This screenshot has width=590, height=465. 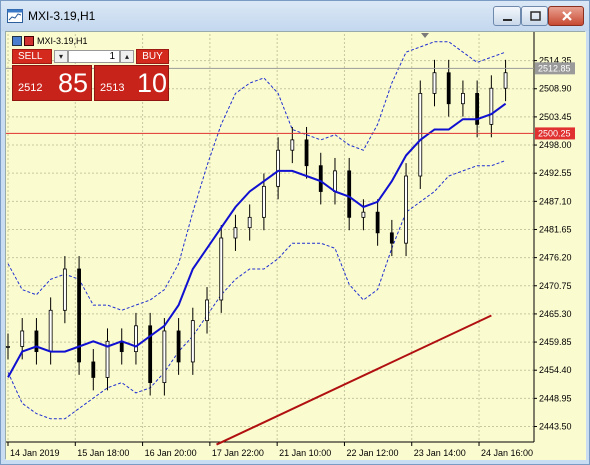 I want to click on time-axis-label: 24 Jan 16:00, so click(x=507, y=453).